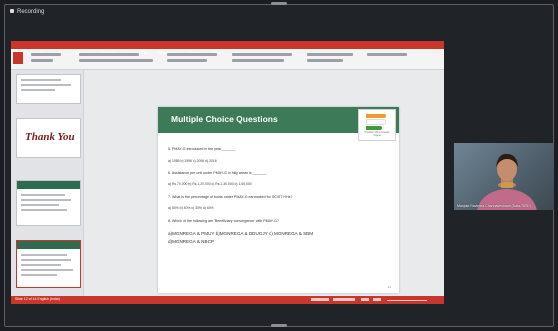  What do you see at coordinates (407, 300) in the screenshot?
I see `zoom-slider` at bounding box center [407, 300].